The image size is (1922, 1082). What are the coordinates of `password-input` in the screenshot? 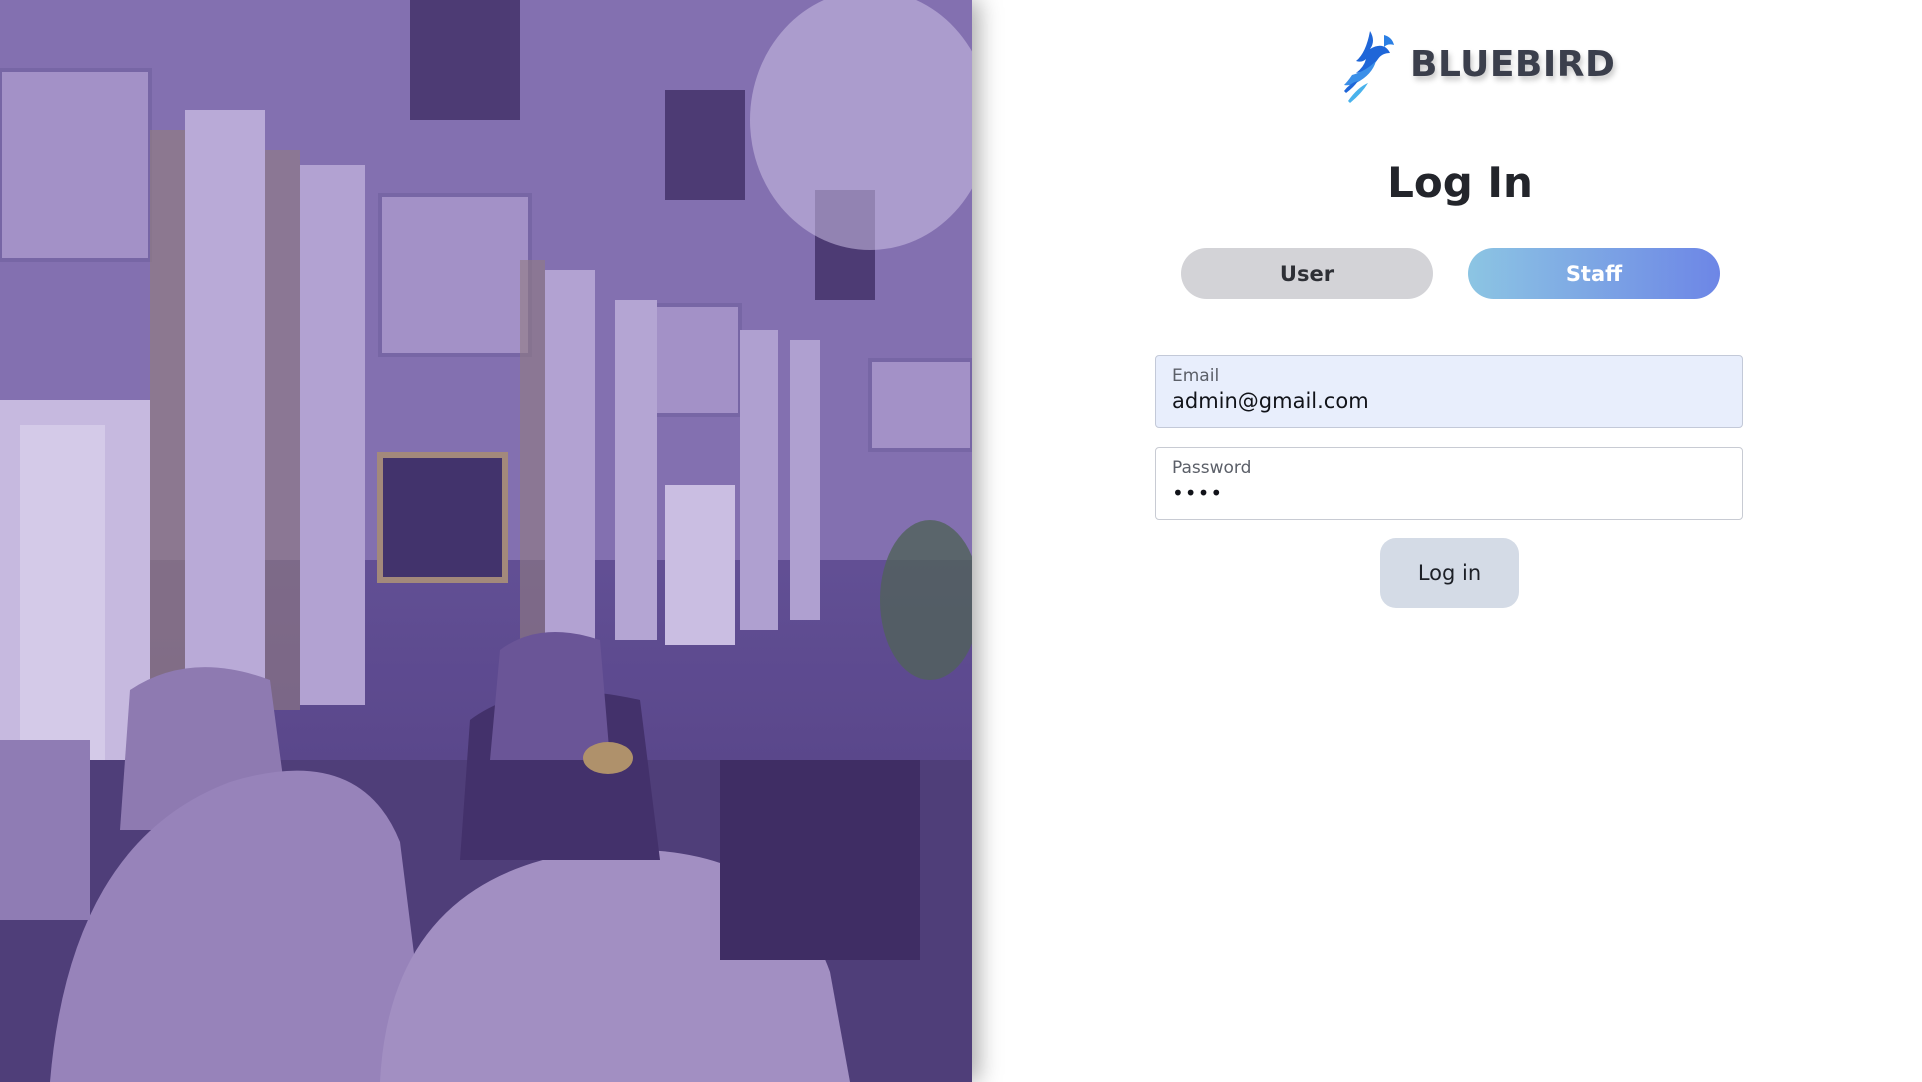 It's located at (1449, 493).